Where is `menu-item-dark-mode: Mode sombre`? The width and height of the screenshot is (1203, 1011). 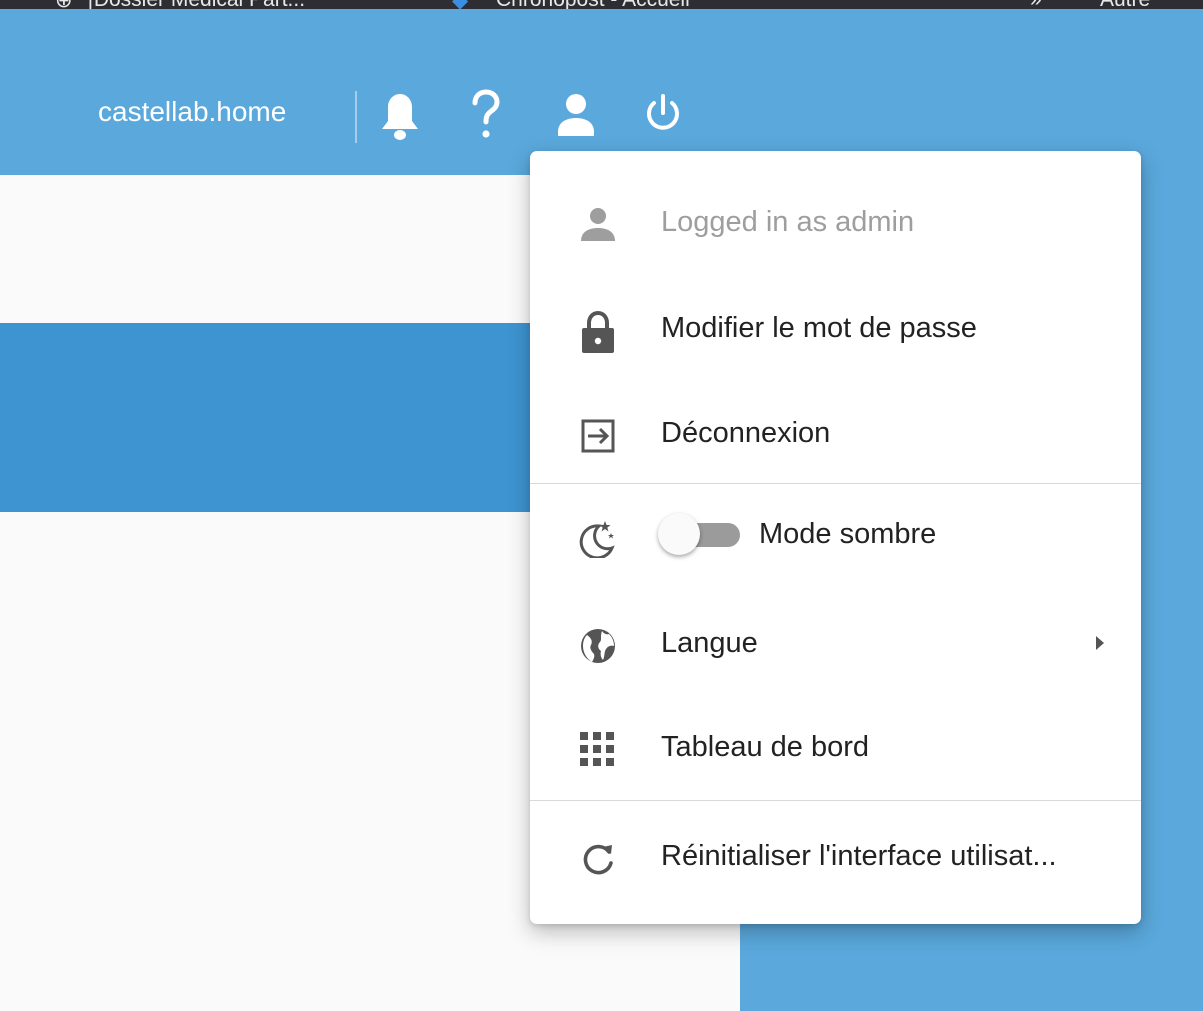
menu-item-dark-mode: Mode sombre is located at coordinates (835, 536).